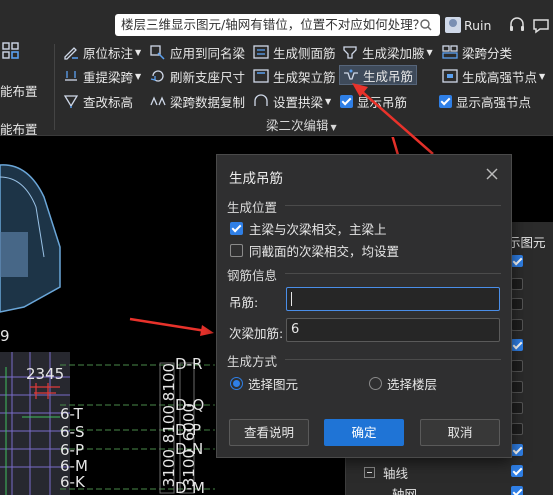  Describe the element at coordinates (404, 489) in the screenshot. I see `tree-item-grid: 轴网` at that location.